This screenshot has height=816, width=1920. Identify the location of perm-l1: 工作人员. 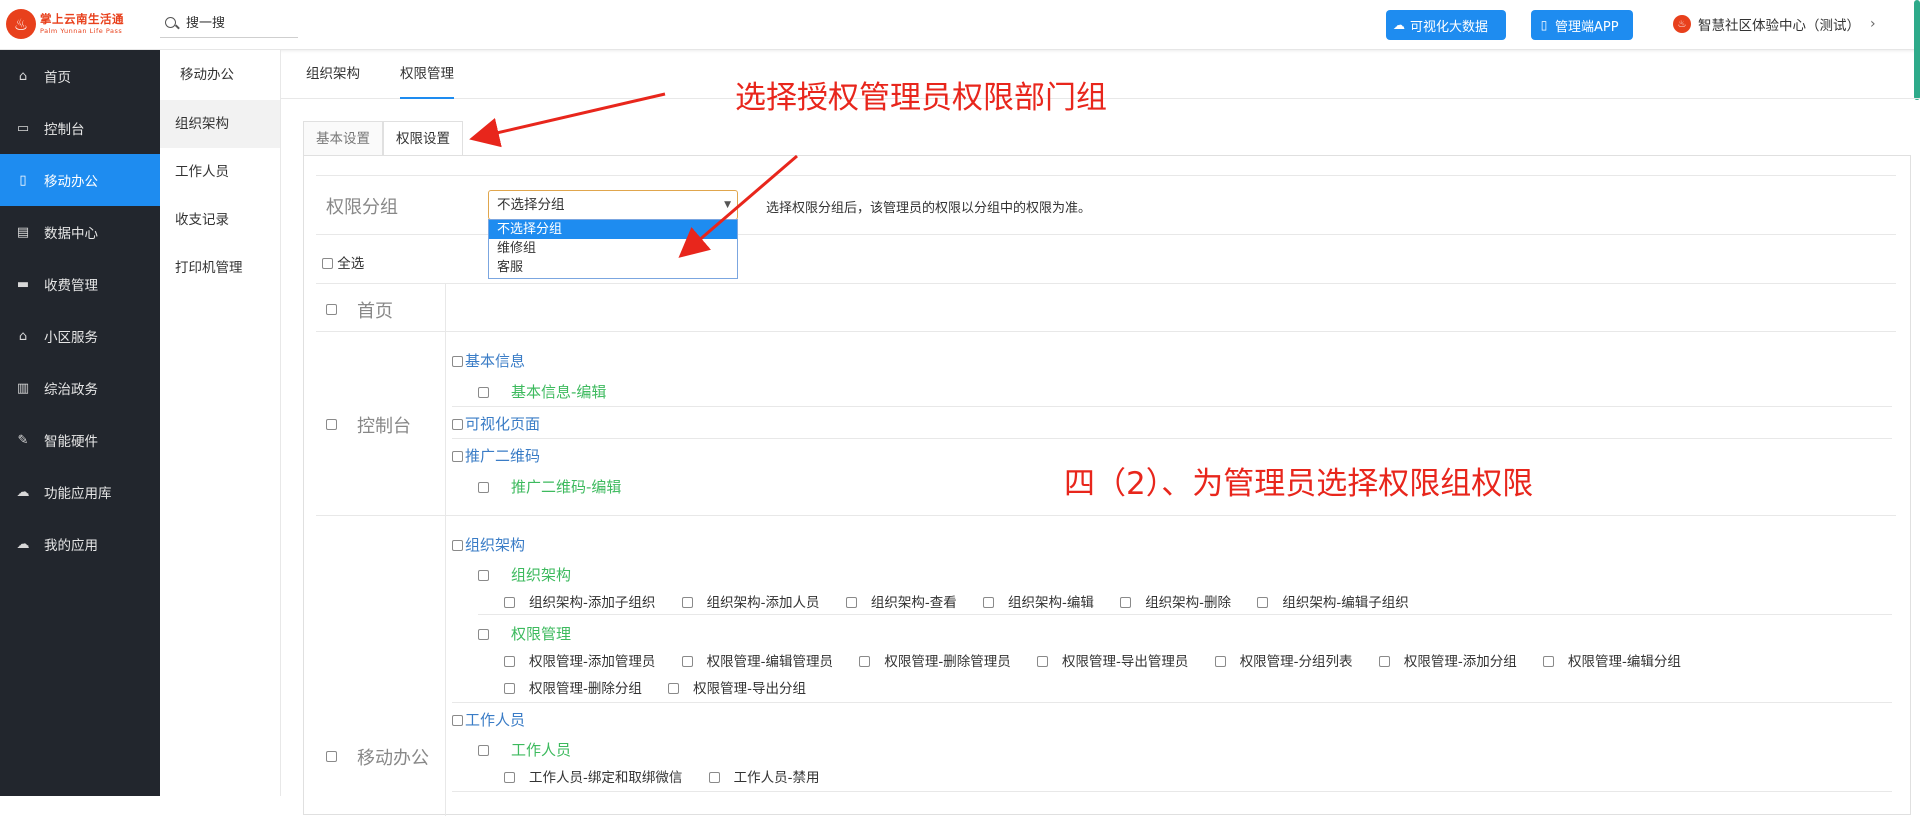
(488, 719).